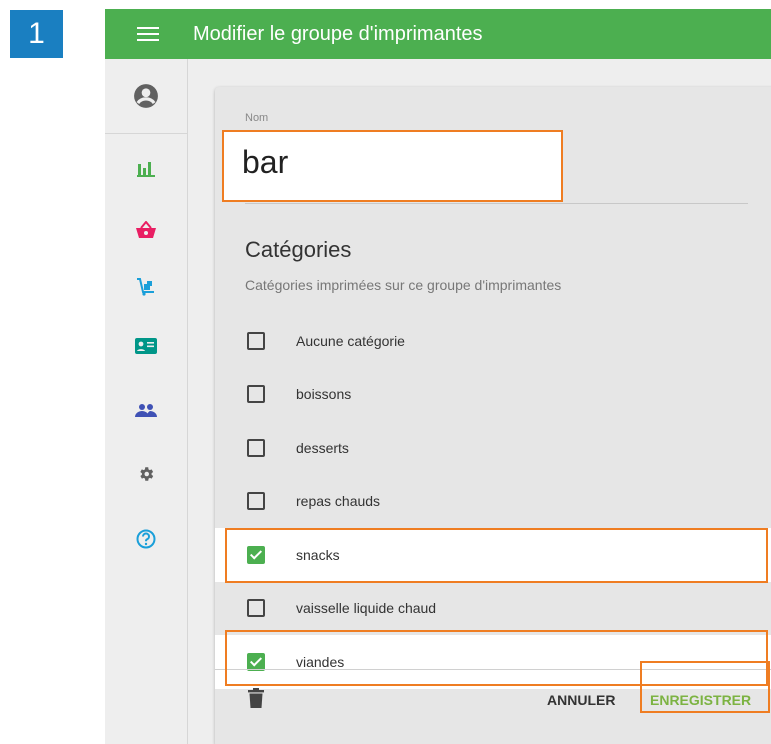 The image size is (771, 744). I want to click on cancel-button: ANNULER, so click(581, 700).